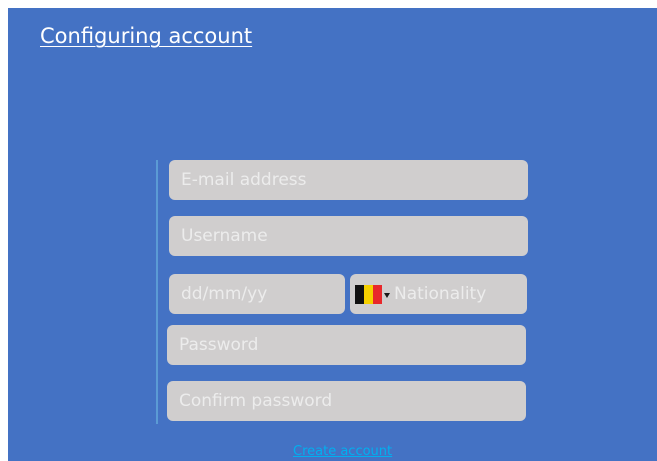 The height and width of the screenshot is (461, 657). What do you see at coordinates (157, 292) in the screenshot?
I see `form-divider` at bounding box center [157, 292].